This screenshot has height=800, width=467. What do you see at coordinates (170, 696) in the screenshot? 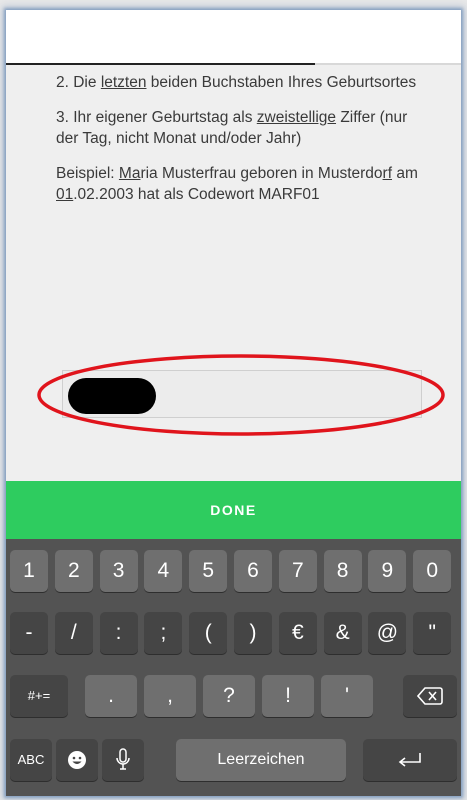
I see `key-comma: ,` at bounding box center [170, 696].